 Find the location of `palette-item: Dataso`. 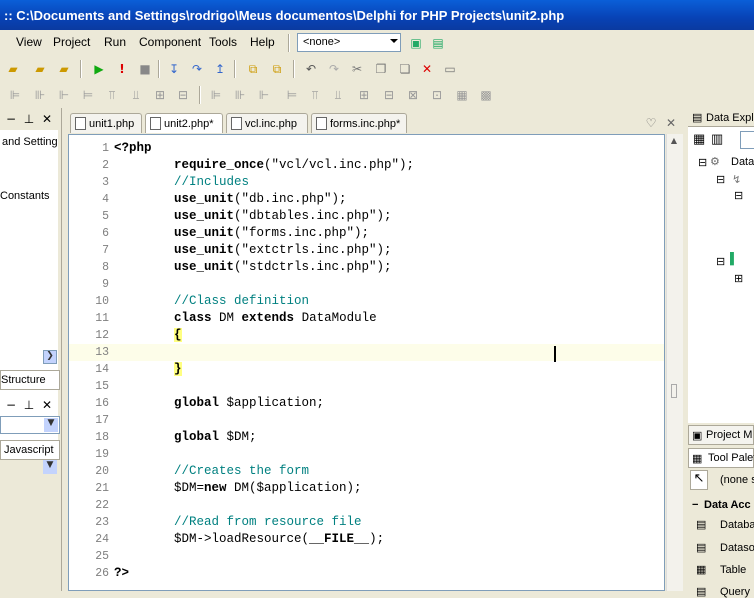

palette-item: Dataso is located at coordinates (737, 548).